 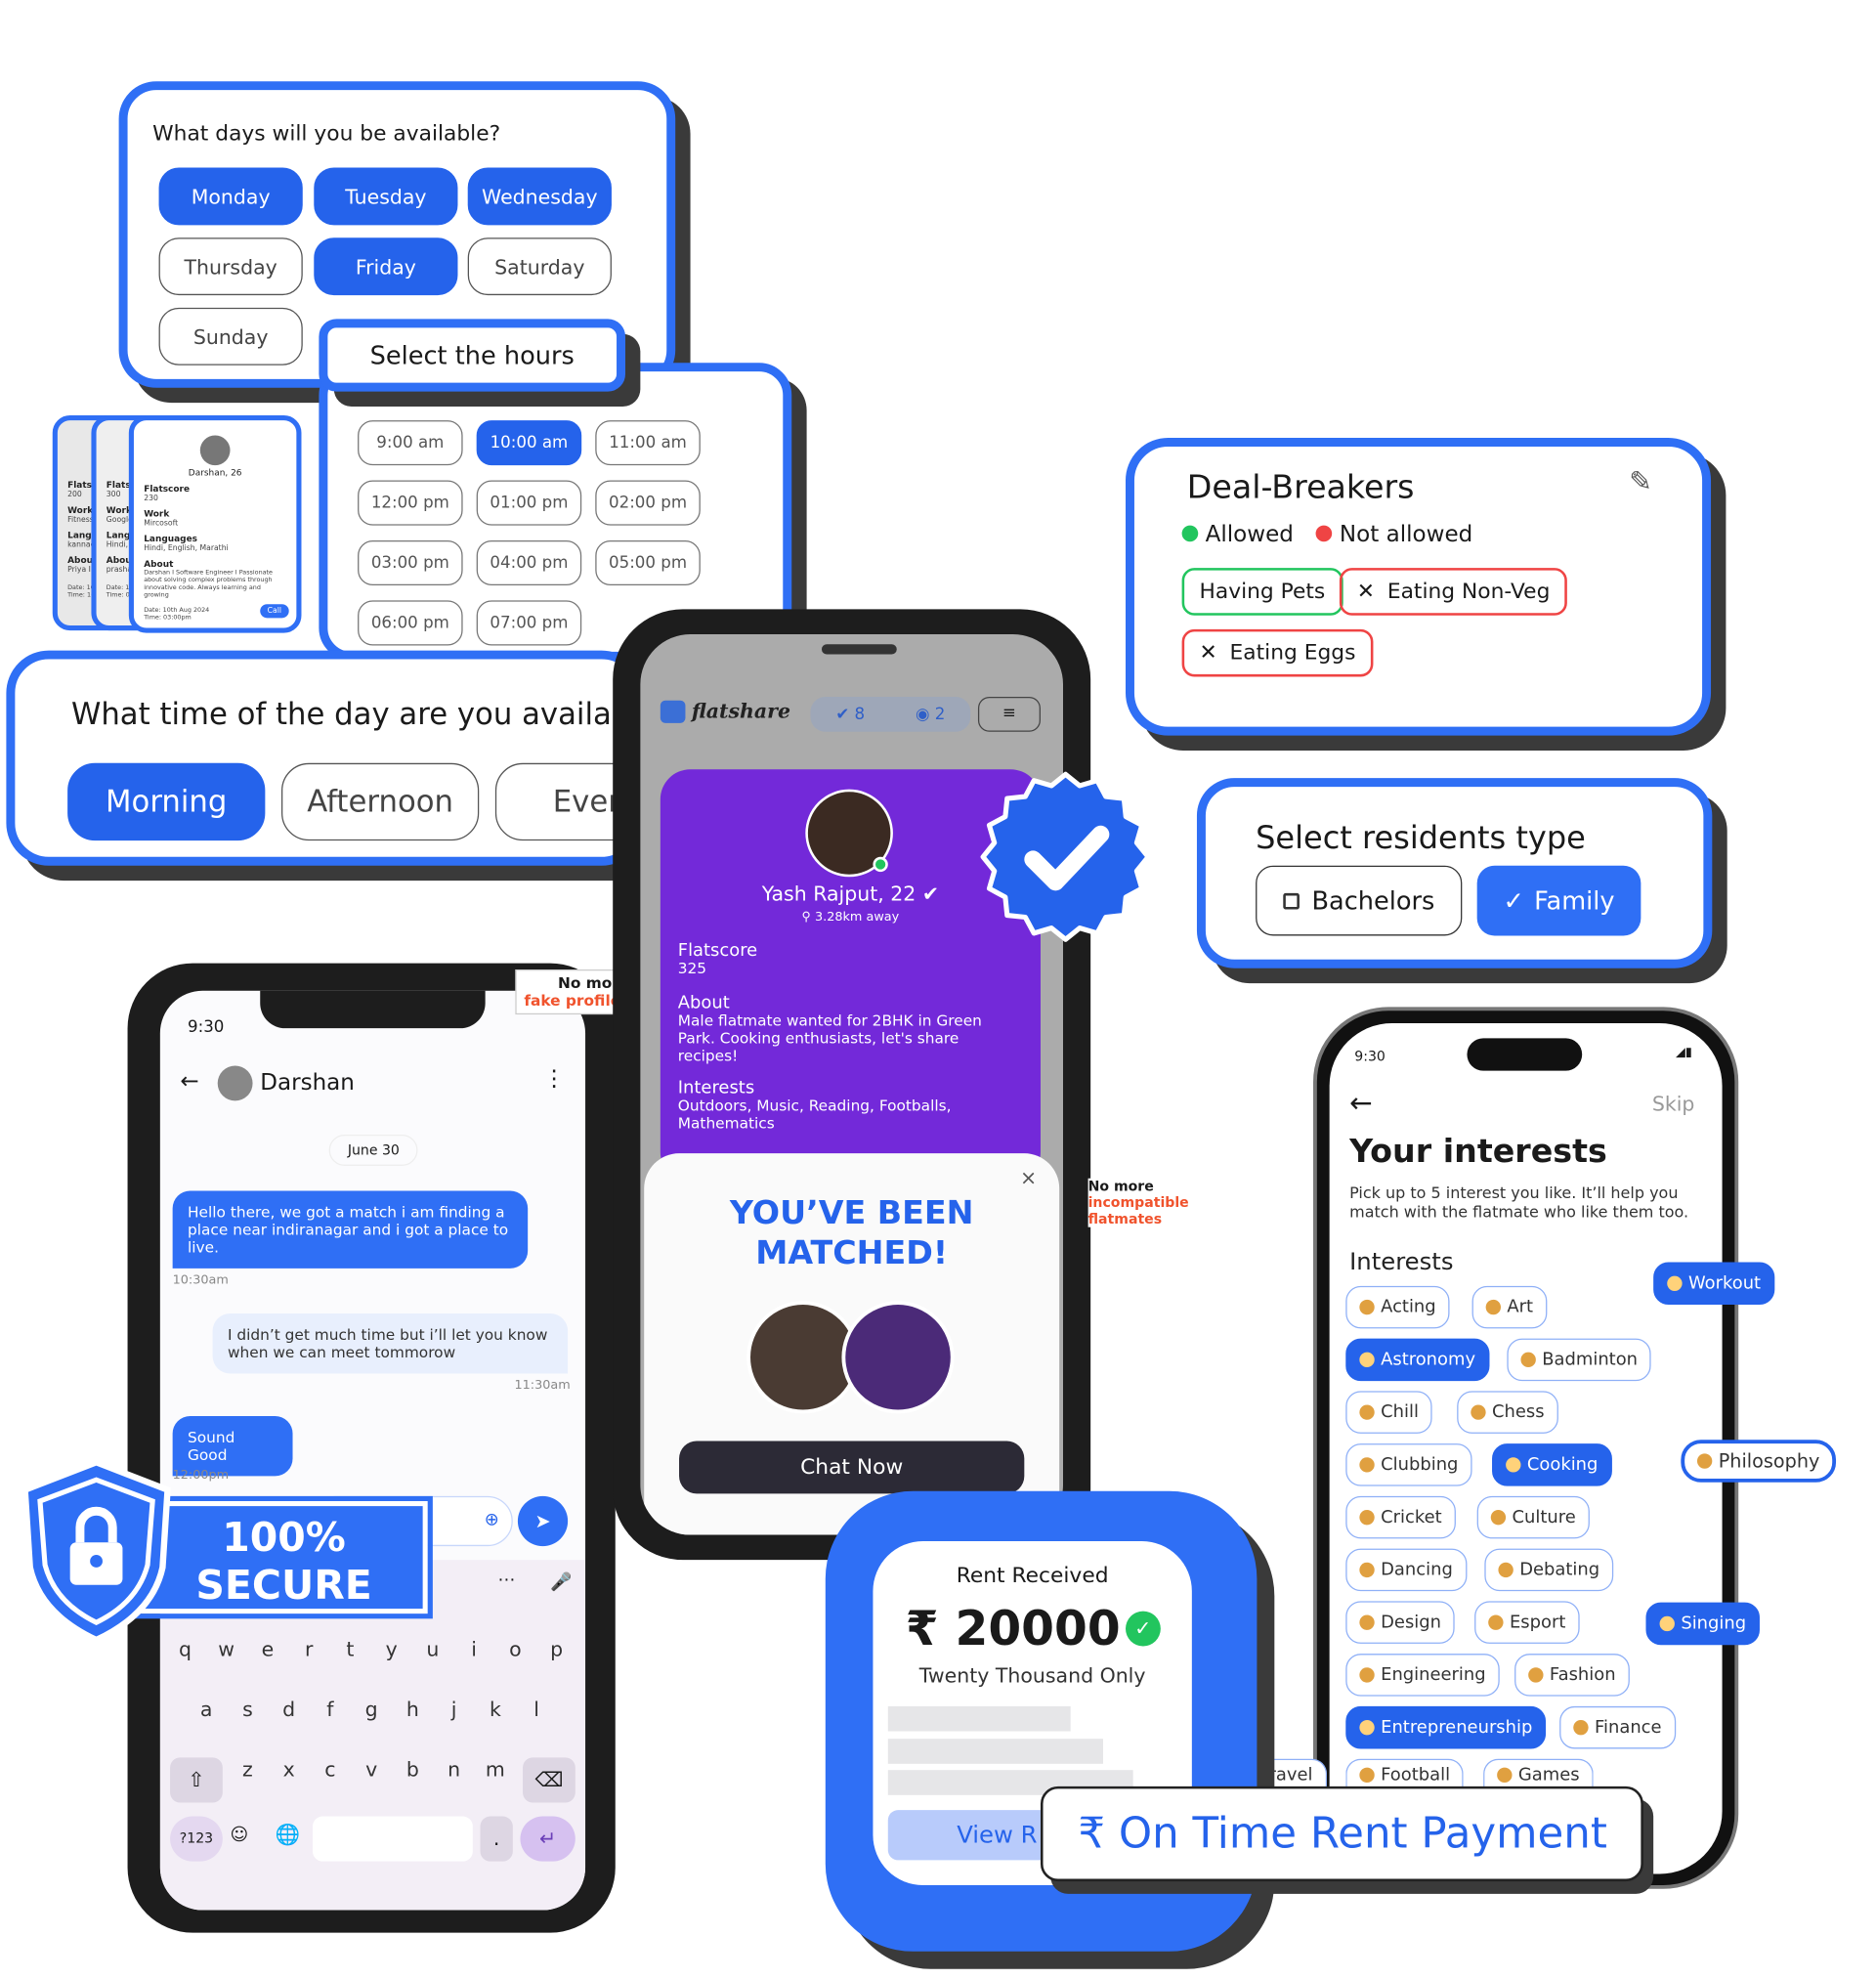 I want to click on key-v: v, so click(x=372, y=1769).